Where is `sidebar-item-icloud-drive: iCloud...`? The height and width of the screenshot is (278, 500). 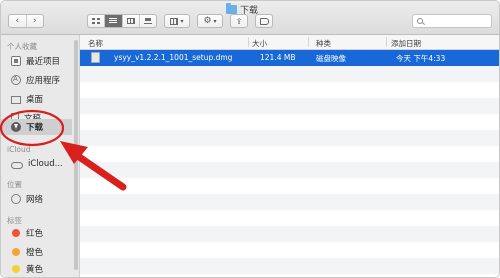
sidebar-item-icloud-drive: iCloud... is located at coordinates (36, 164).